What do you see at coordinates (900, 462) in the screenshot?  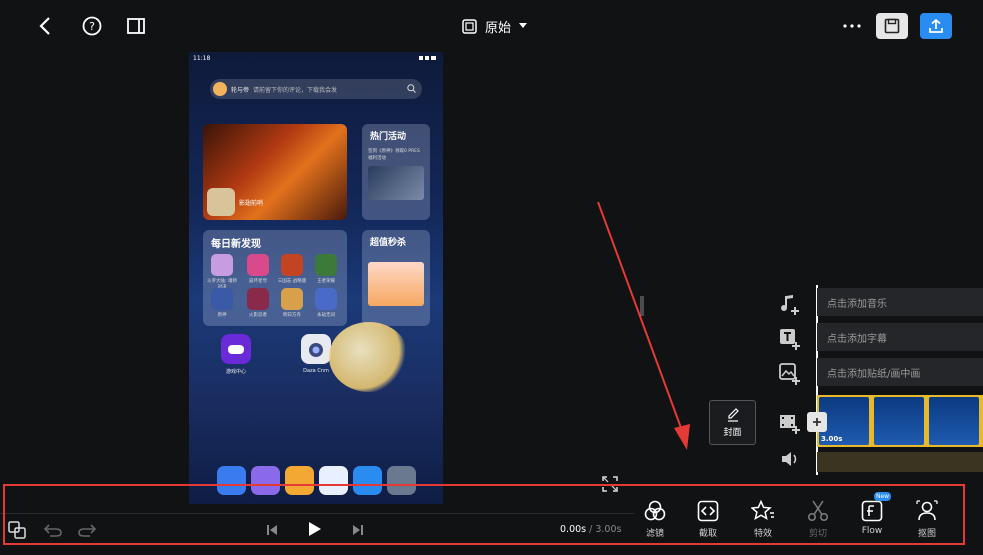 I see `audio-waveform-track` at bounding box center [900, 462].